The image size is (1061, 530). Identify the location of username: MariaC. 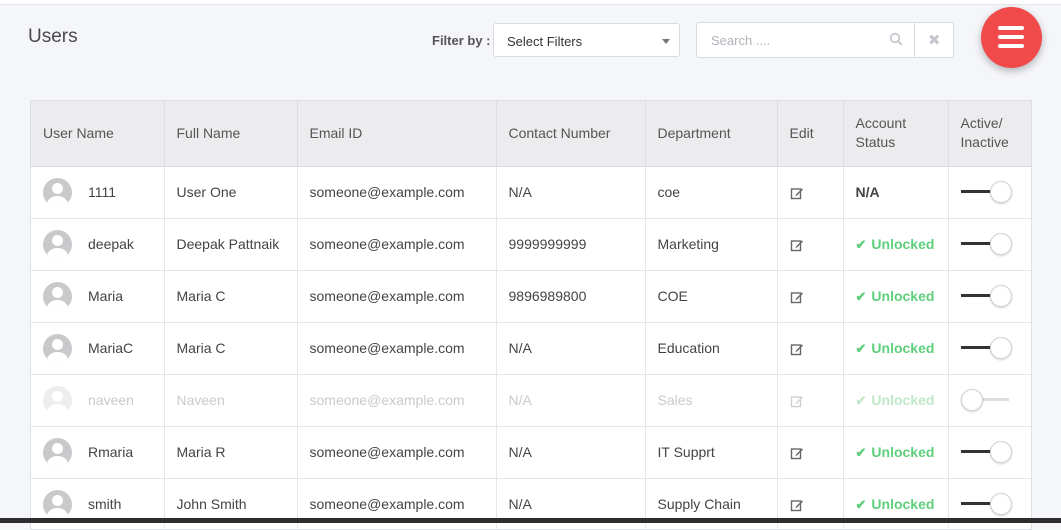
(111, 348).